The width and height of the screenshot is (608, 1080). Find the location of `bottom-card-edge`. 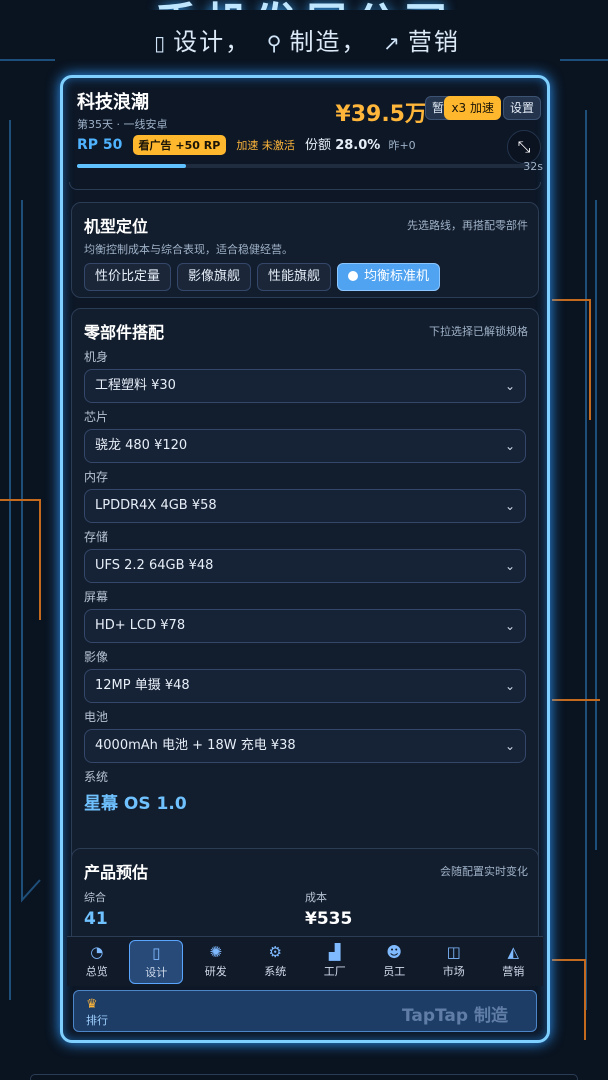

bottom-card-edge is located at coordinates (304, 1077).